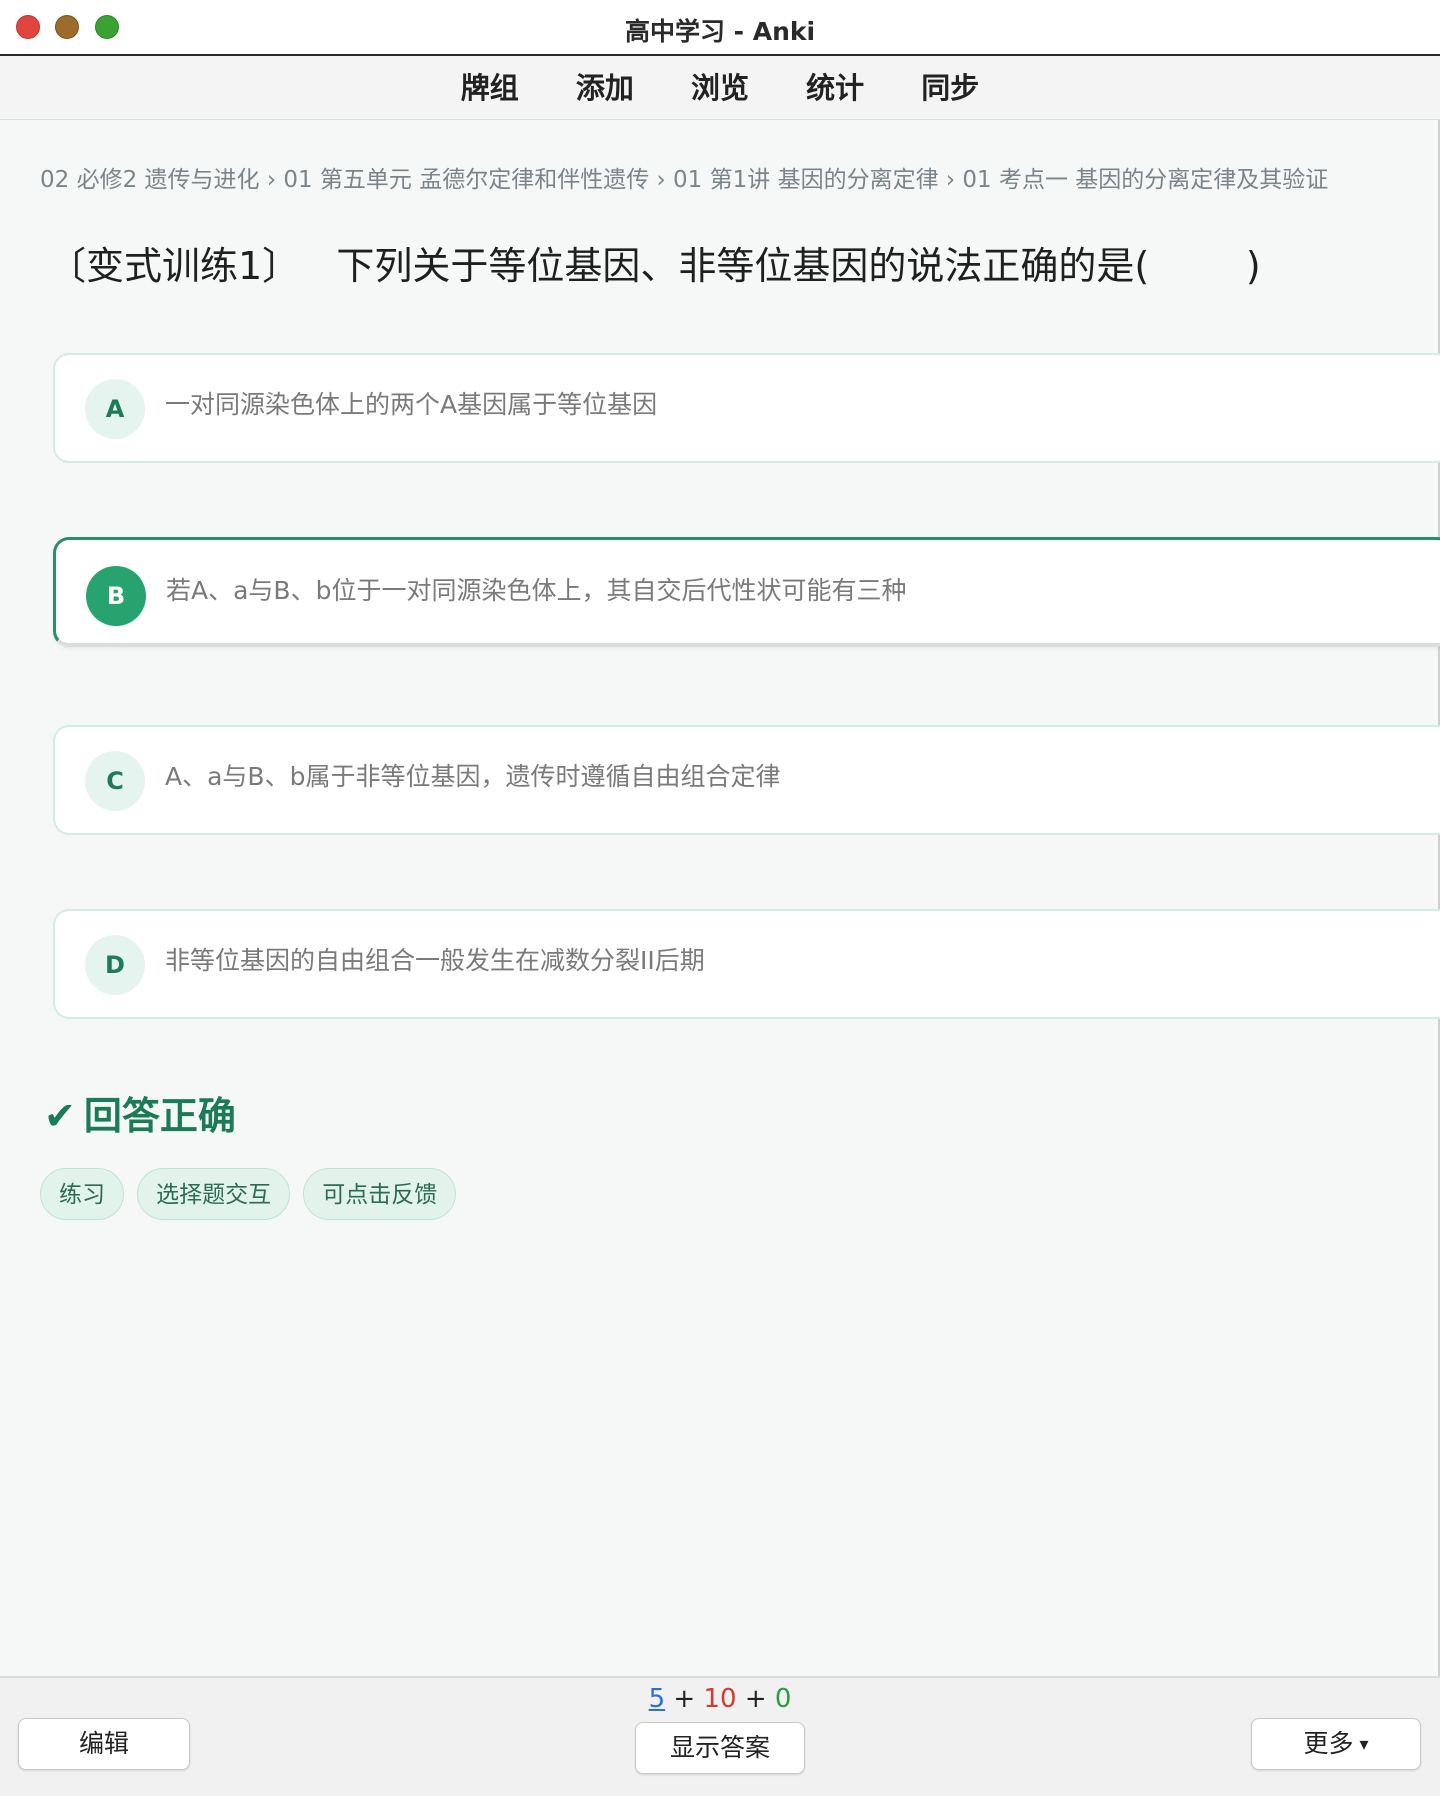  What do you see at coordinates (115, 409) in the screenshot?
I see `option-a-letter: A` at bounding box center [115, 409].